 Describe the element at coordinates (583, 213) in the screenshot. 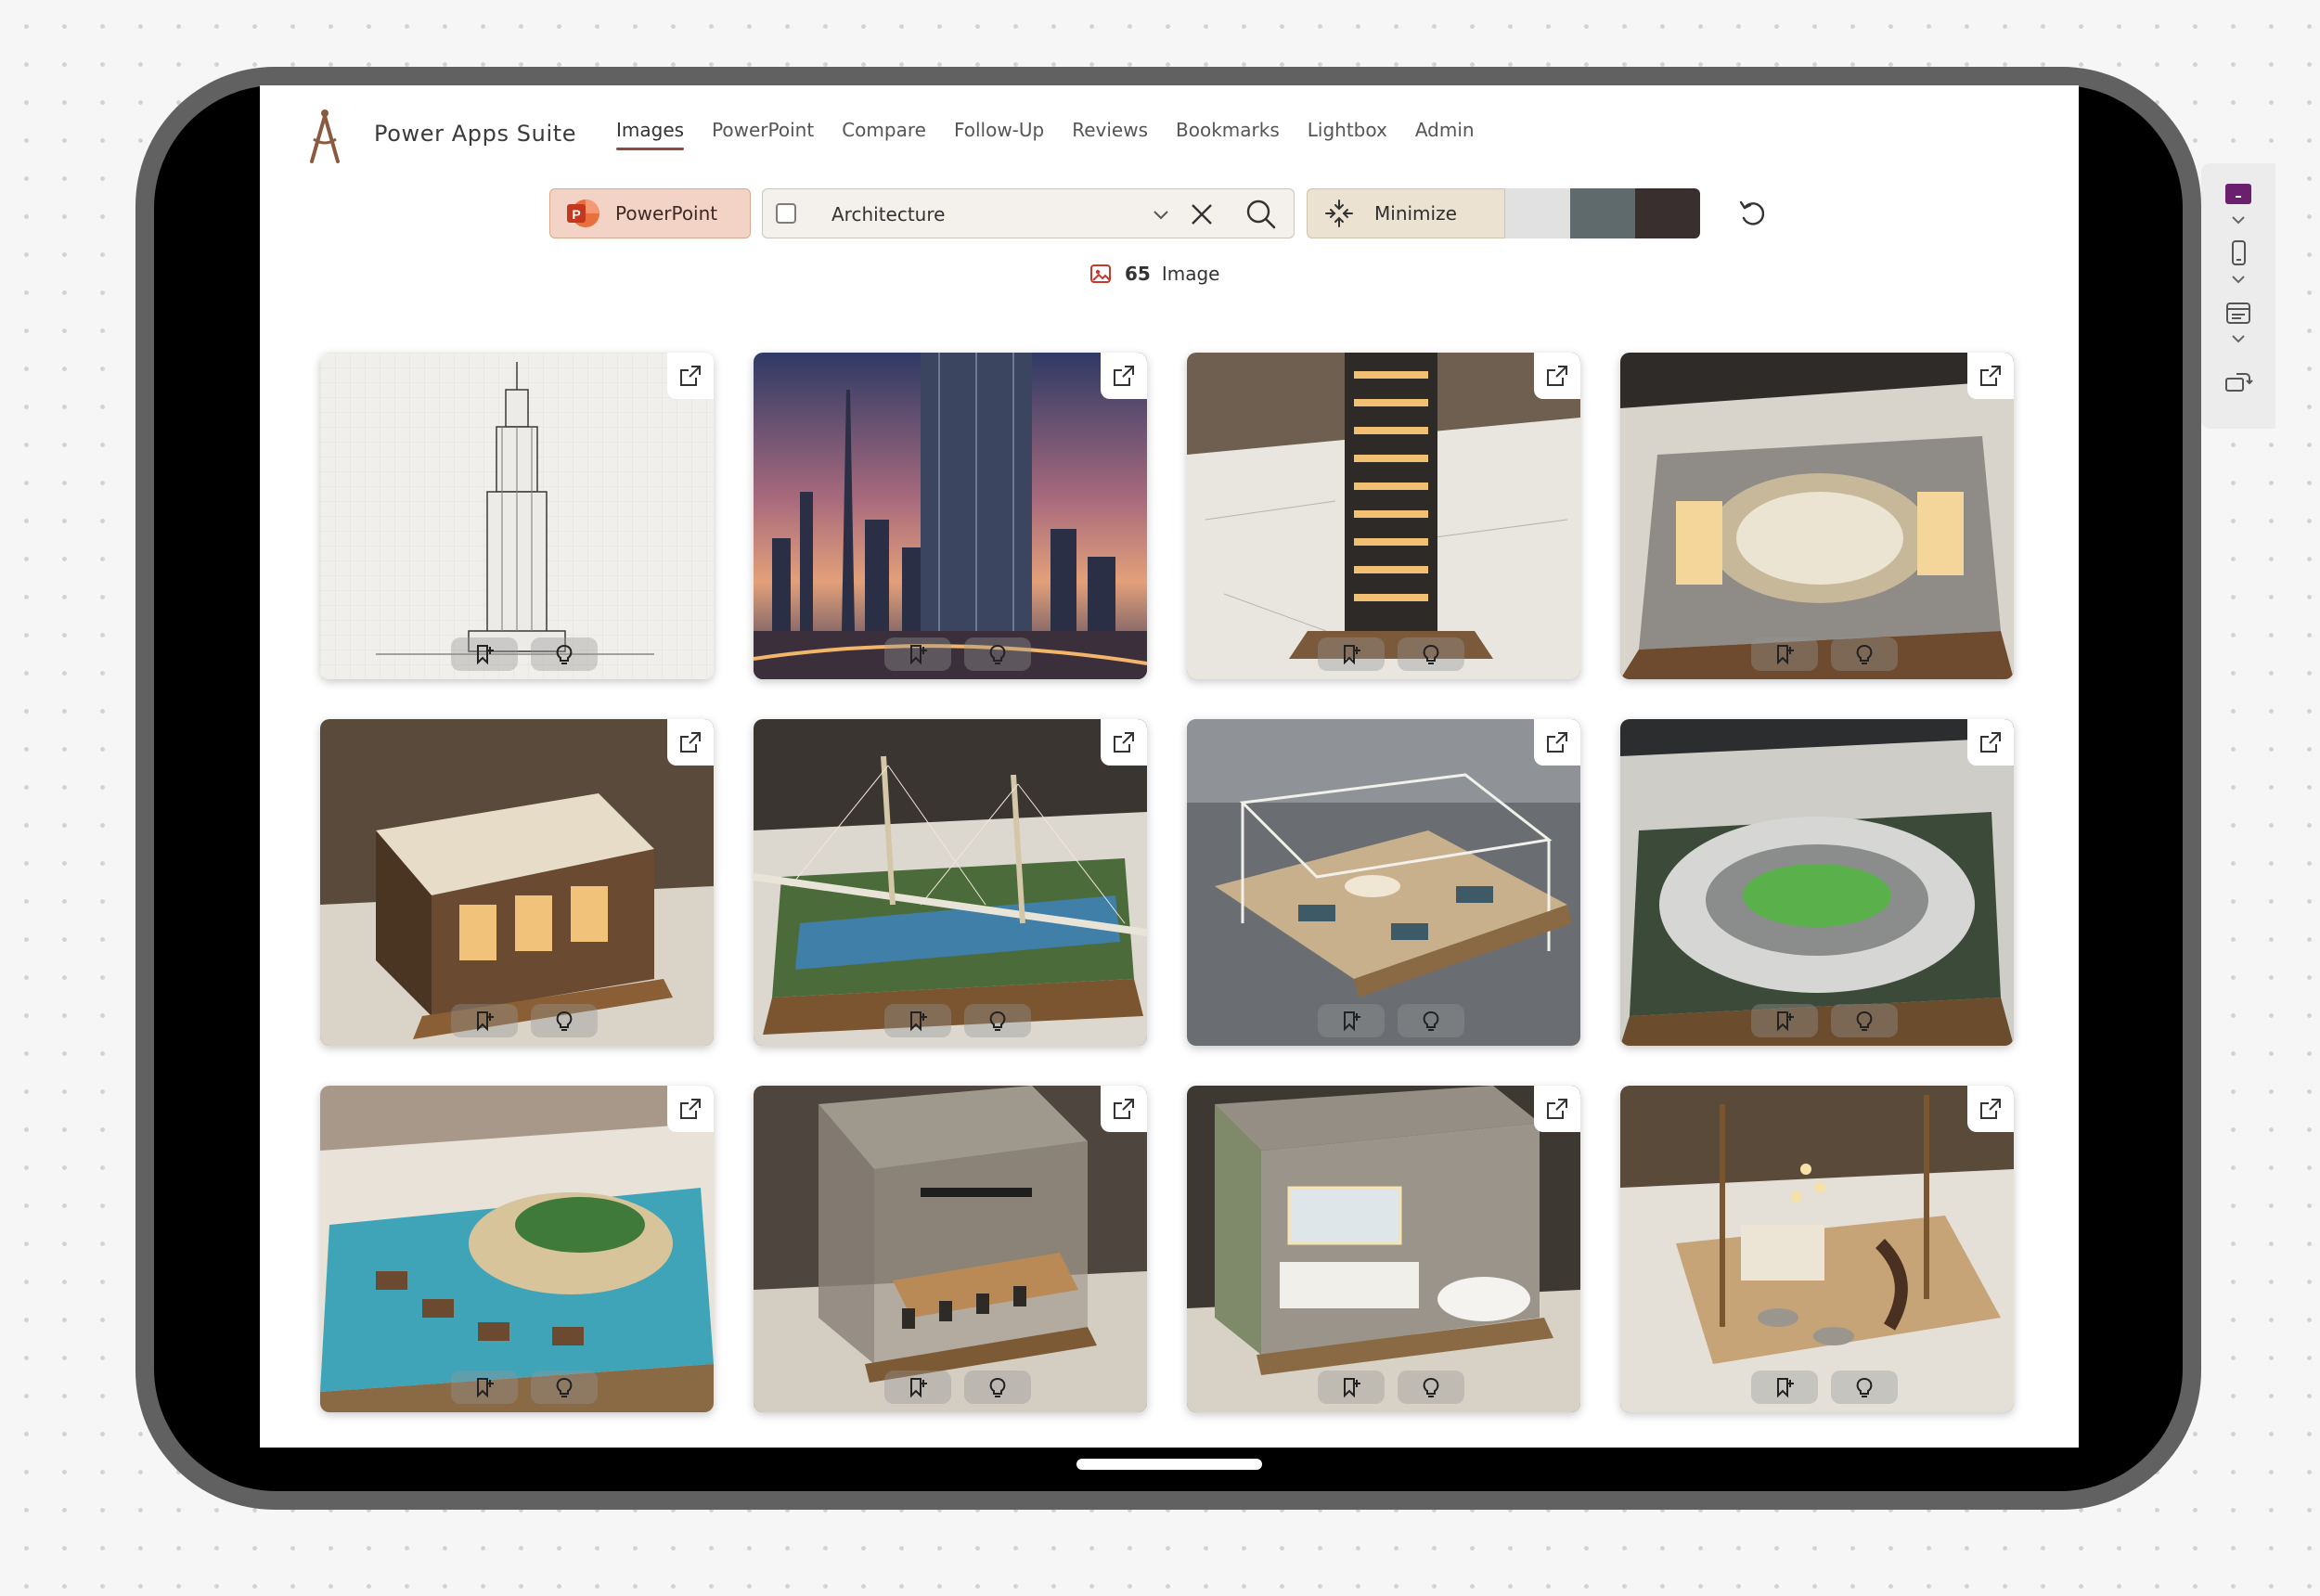

I see `powerpoint-icon: P` at that location.